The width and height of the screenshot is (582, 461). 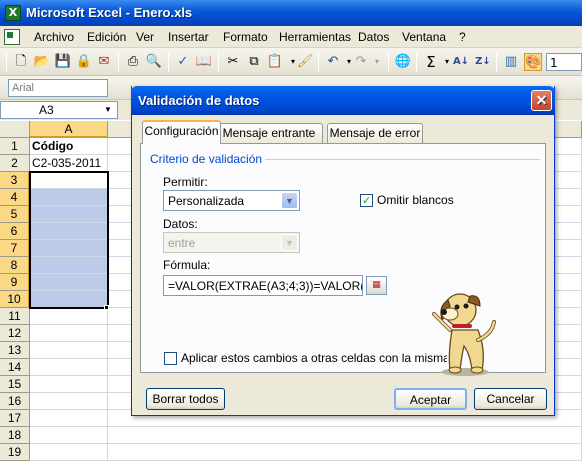 What do you see at coordinates (403, 62) in the screenshot?
I see `hyperlink-icon: 🌐` at bounding box center [403, 62].